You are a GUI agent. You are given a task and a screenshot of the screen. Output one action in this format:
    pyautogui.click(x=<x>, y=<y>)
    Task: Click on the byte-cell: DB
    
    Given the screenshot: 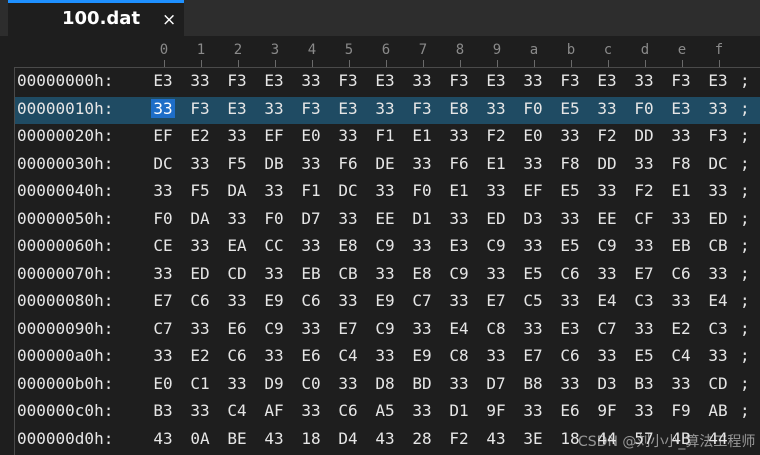 What is the action you would take?
    pyautogui.click(x=274, y=163)
    